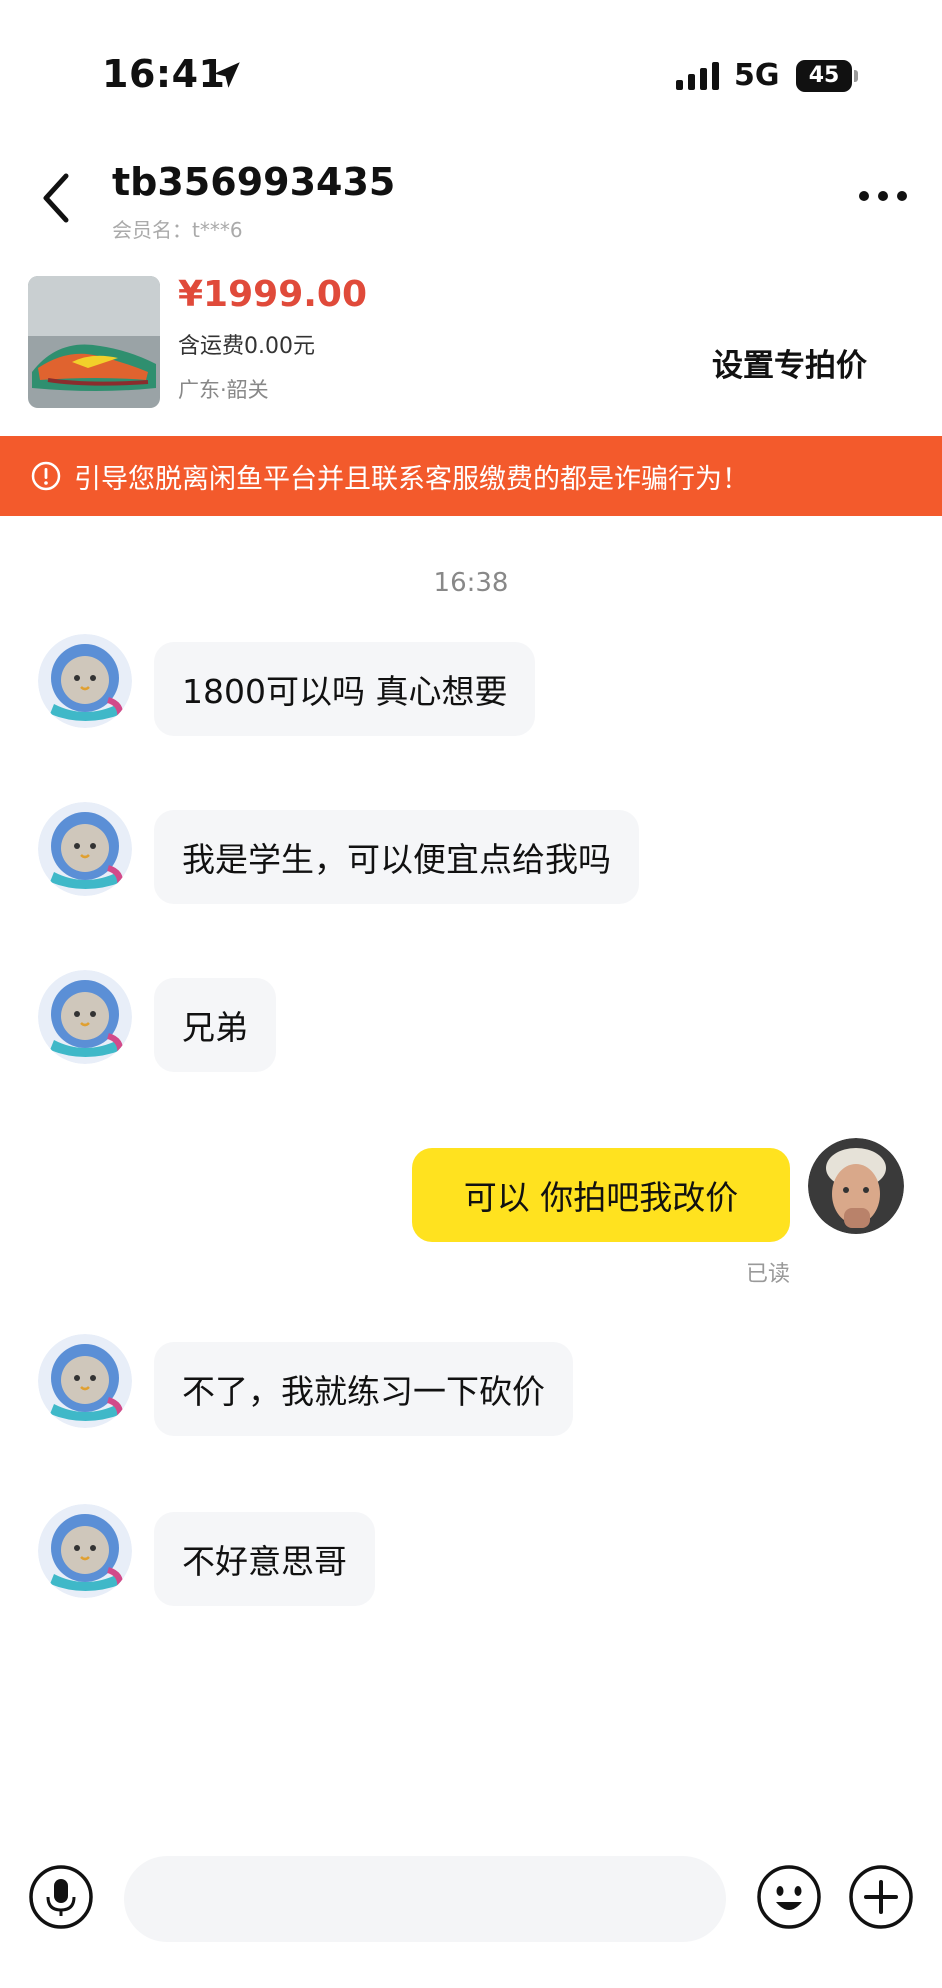  I want to click on member-name-line: 会员名：t***6, so click(177, 228).